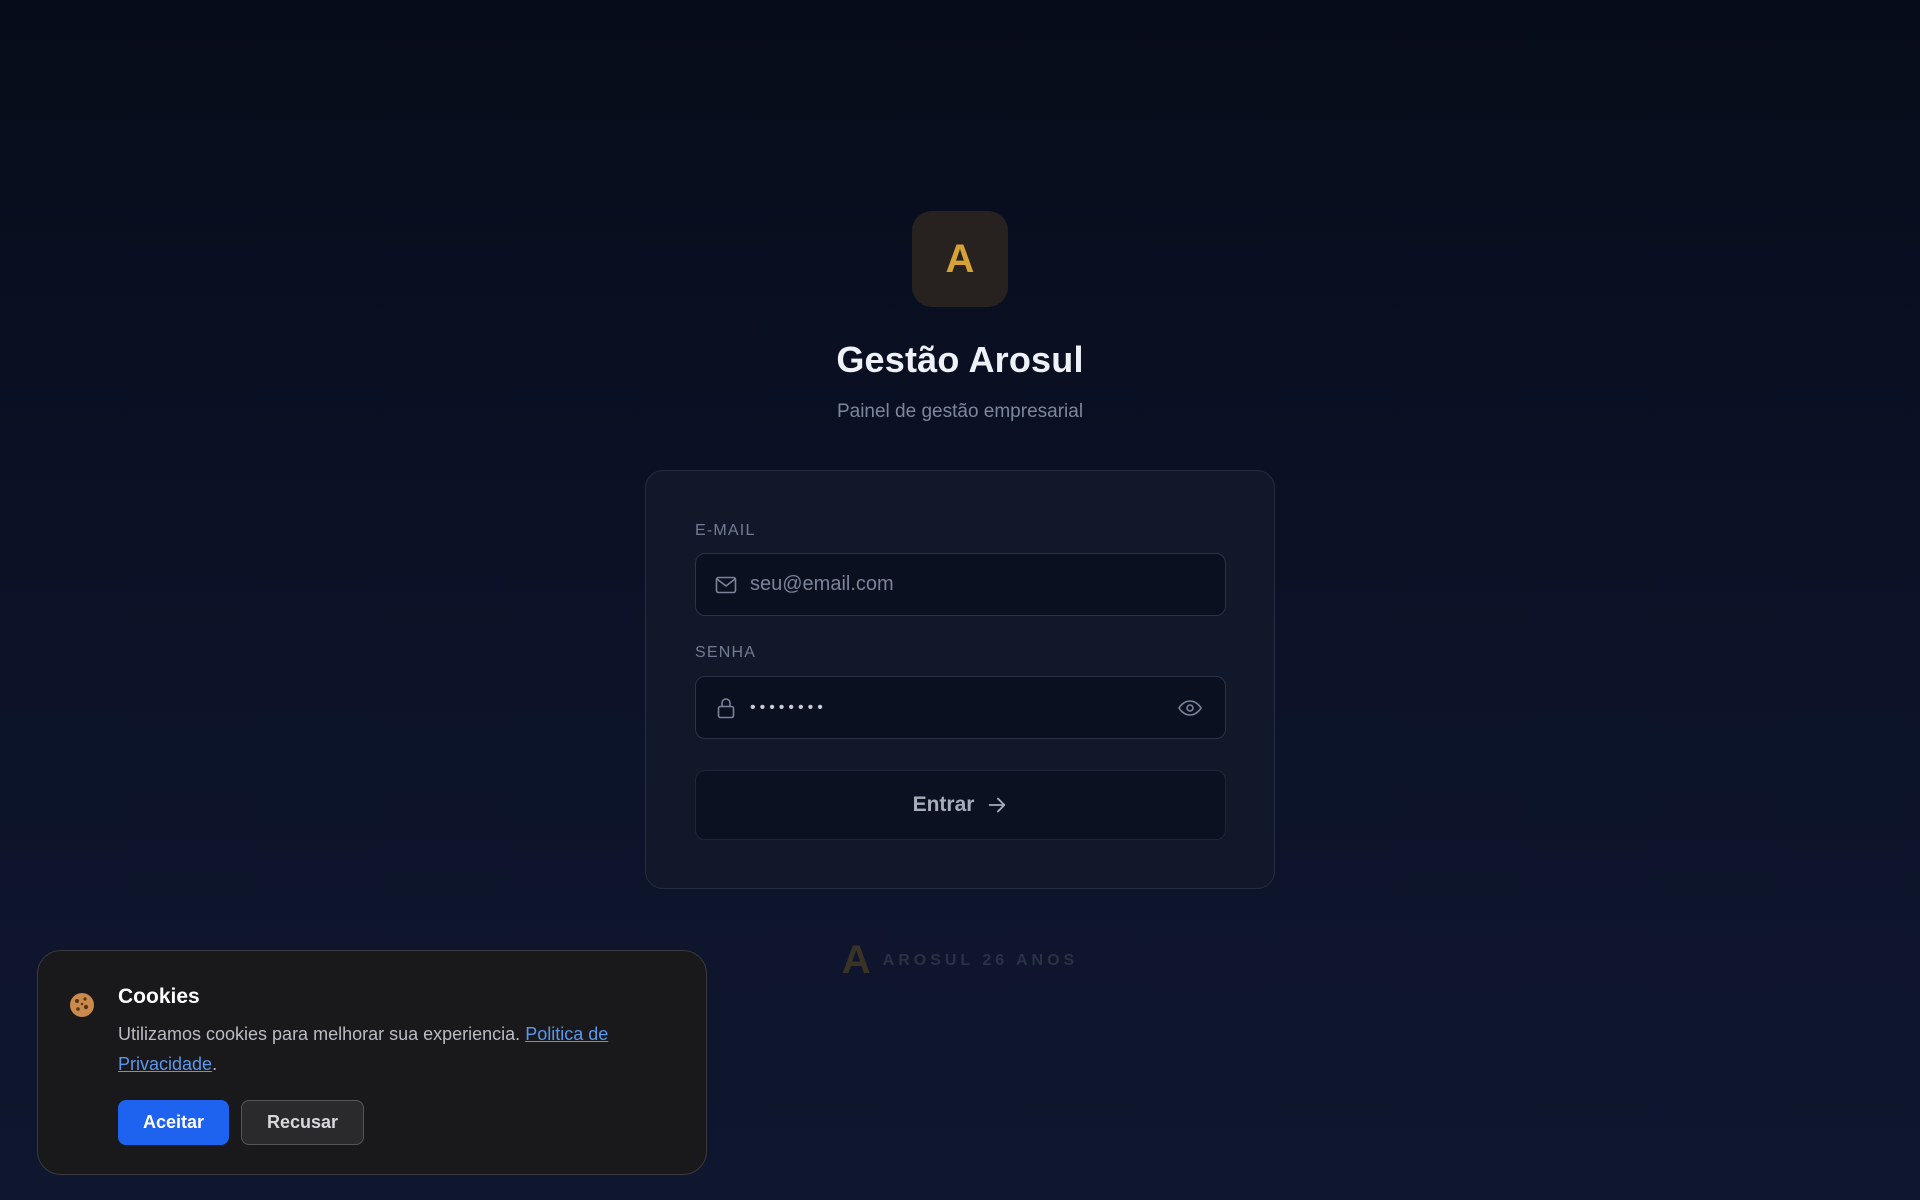 The height and width of the screenshot is (1200, 1920). I want to click on password-field-wrapper, so click(960, 707).